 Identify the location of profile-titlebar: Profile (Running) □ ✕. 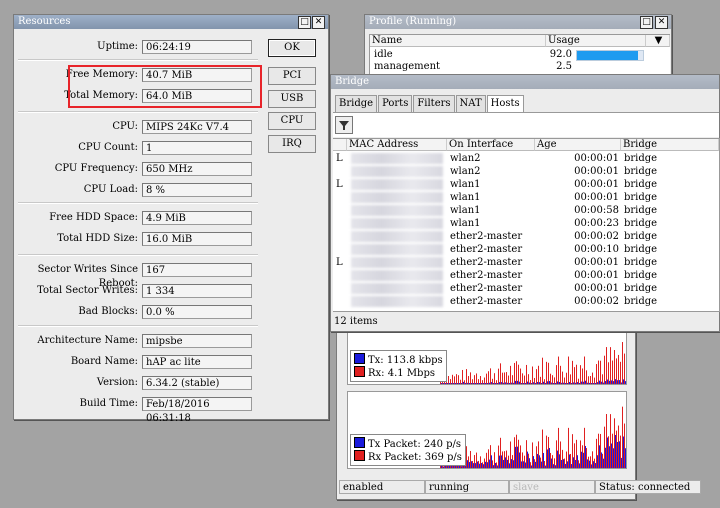
(518, 22).